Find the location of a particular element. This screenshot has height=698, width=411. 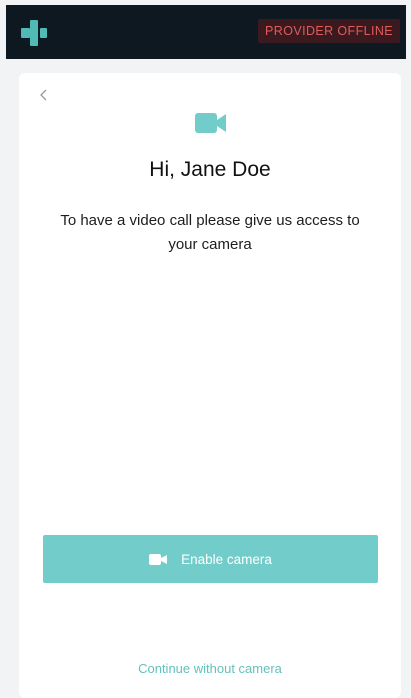

plus-cross-logo-icon is located at coordinates (35, 33).